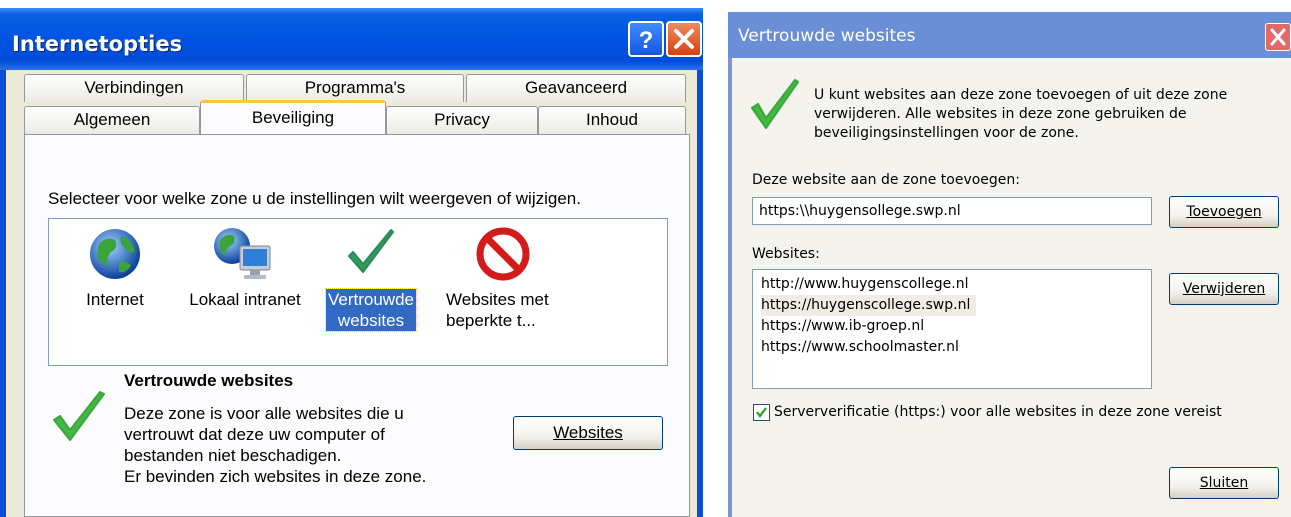 The width and height of the screenshot is (1291, 517). I want to click on https-required-checkbox, so click(761, 412).